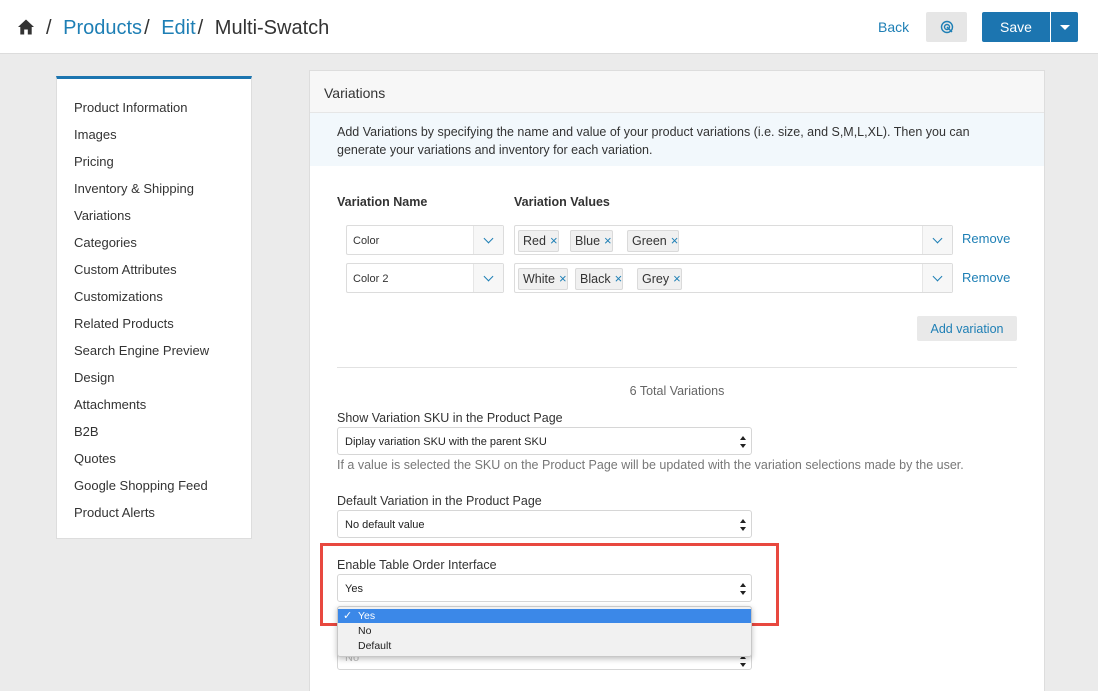 This screenshot has width=1098, height=691. I want to click on panel-header: Variations, so click(677, 92).